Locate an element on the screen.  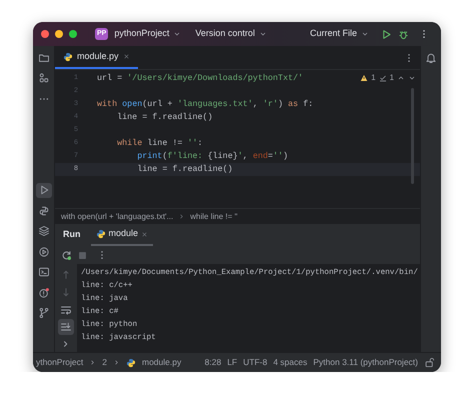
code-line: print(f'line: {line}', end='') is located at coordinates (212, 156).